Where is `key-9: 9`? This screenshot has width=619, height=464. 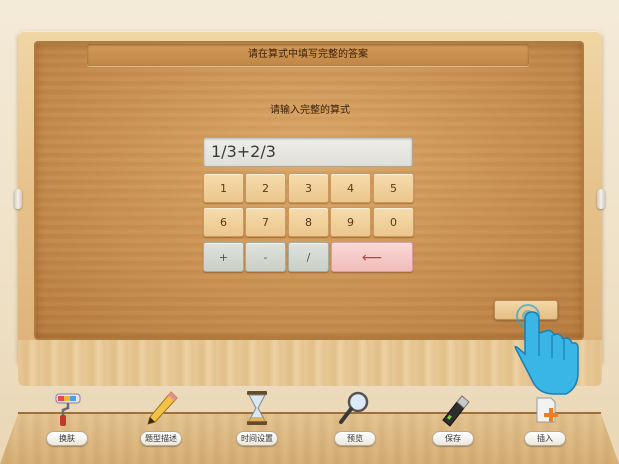 key-9: 9 is located at coordinates (350, 222).